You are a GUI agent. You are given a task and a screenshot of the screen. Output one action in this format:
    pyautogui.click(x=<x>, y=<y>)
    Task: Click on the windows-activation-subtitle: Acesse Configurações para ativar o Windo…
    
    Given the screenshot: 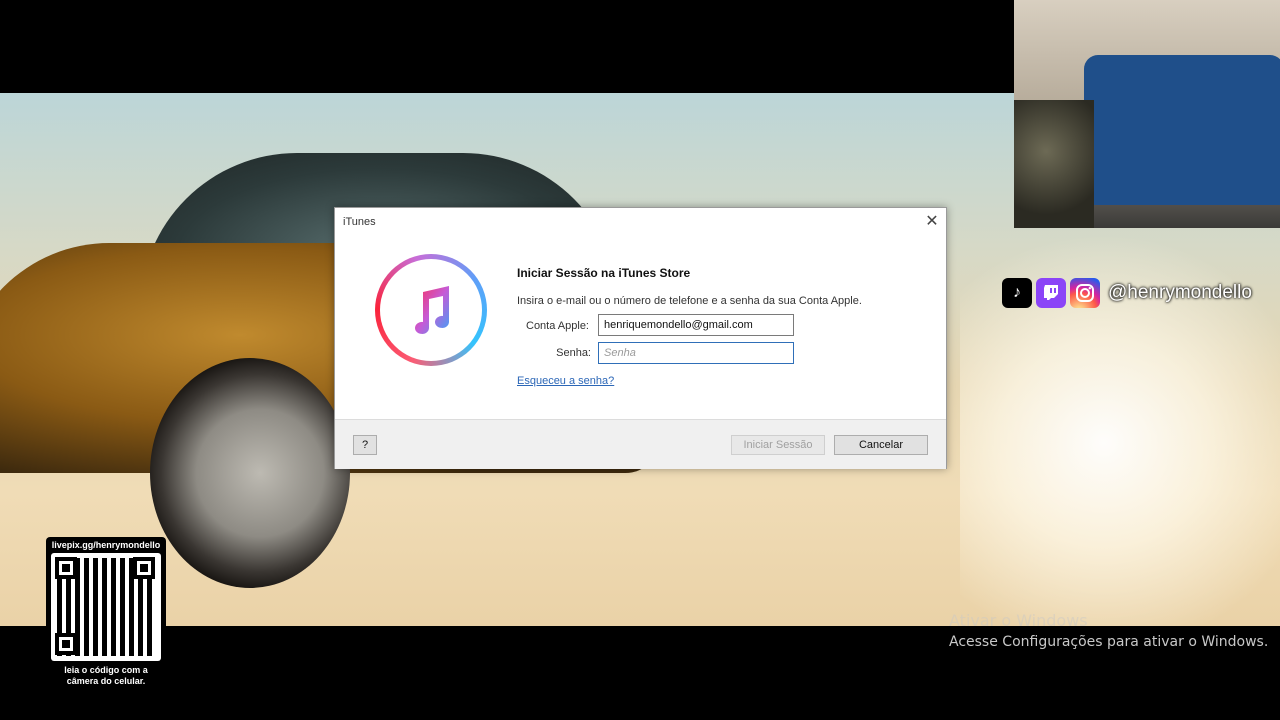 What is the action you would take?
    pyautogui.click(x=1109, y=642)
    